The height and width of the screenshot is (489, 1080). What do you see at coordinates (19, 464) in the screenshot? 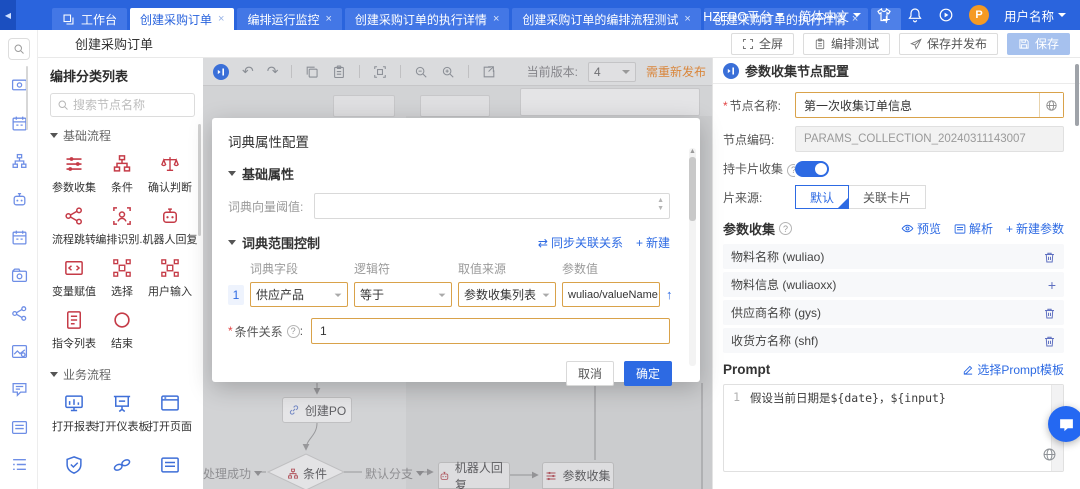
I see `strip-menu-list-icon` at bounding box center [19, 464].